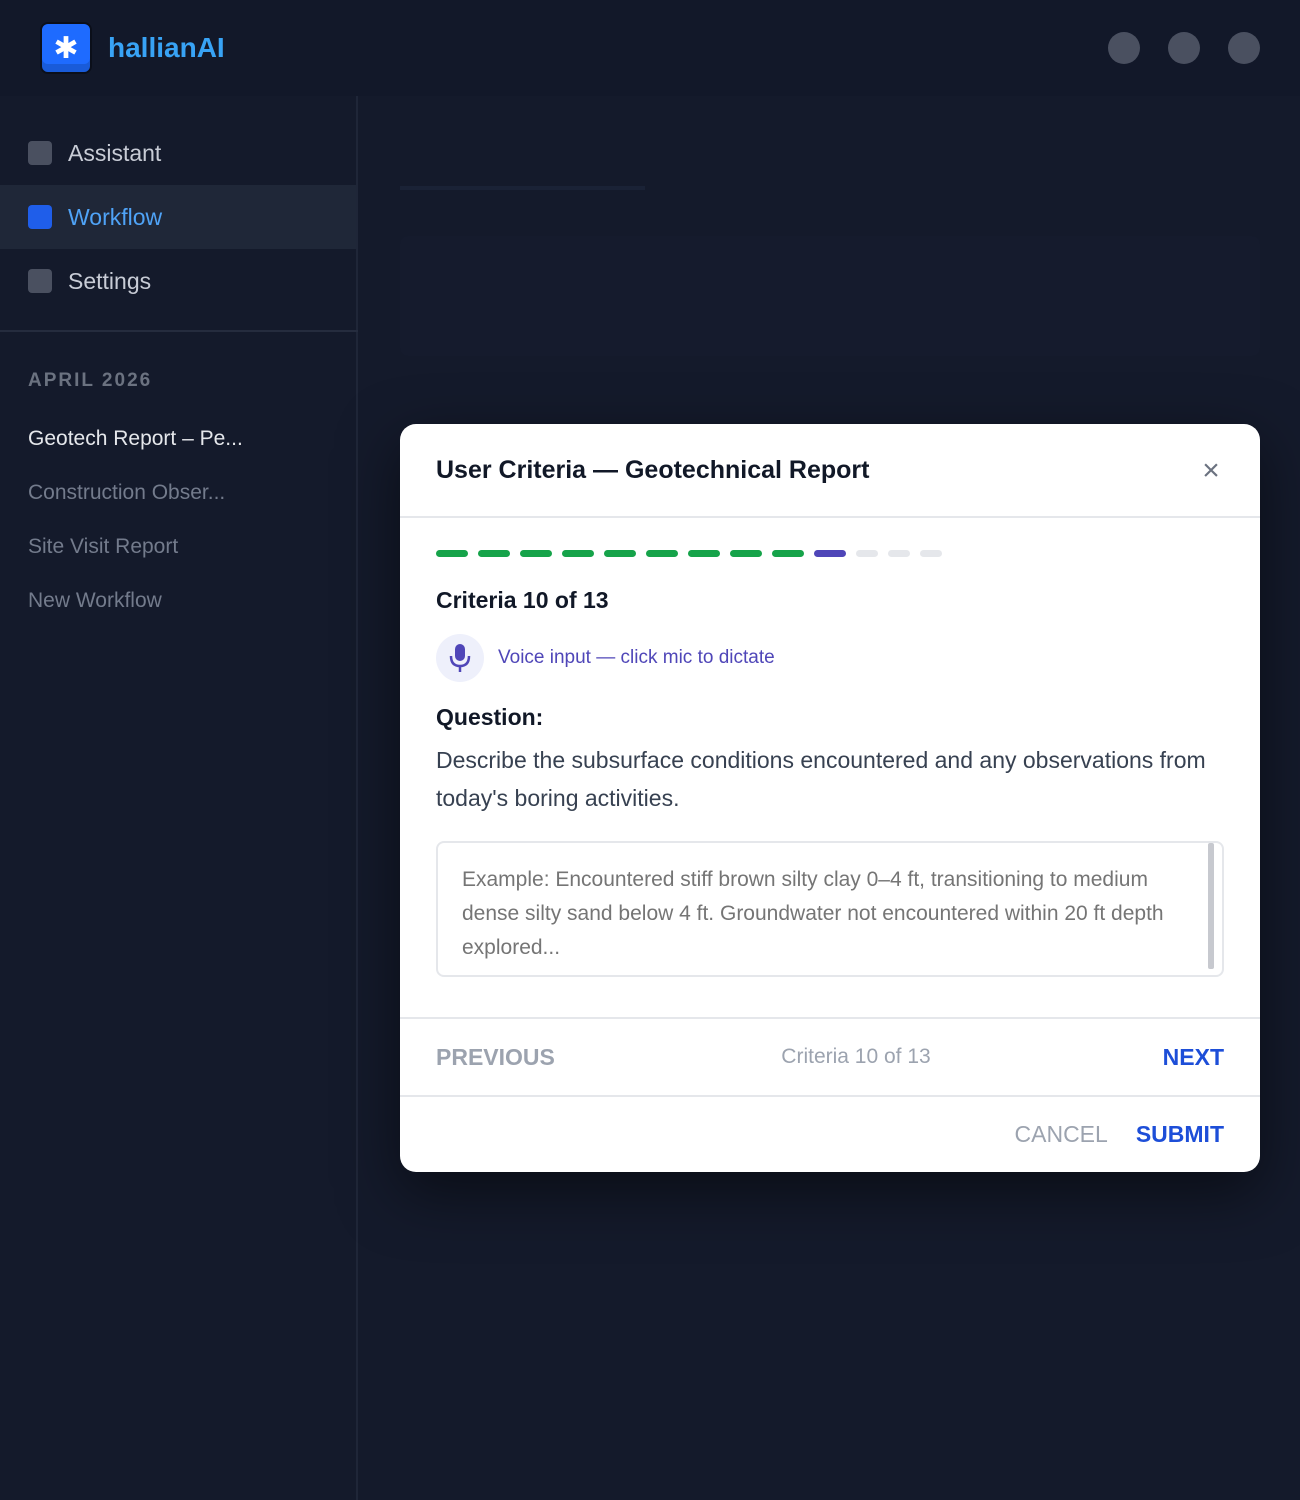 The height and width of the screenshot is (1500, 1300). I want to click on sidebar-item-workflow: Workflow, so click(178, 217).